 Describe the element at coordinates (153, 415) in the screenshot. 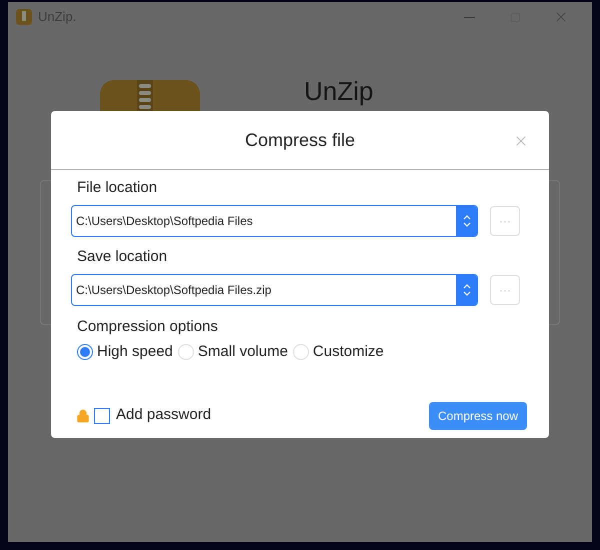

I see `password-checkbox: Add password` at that location.